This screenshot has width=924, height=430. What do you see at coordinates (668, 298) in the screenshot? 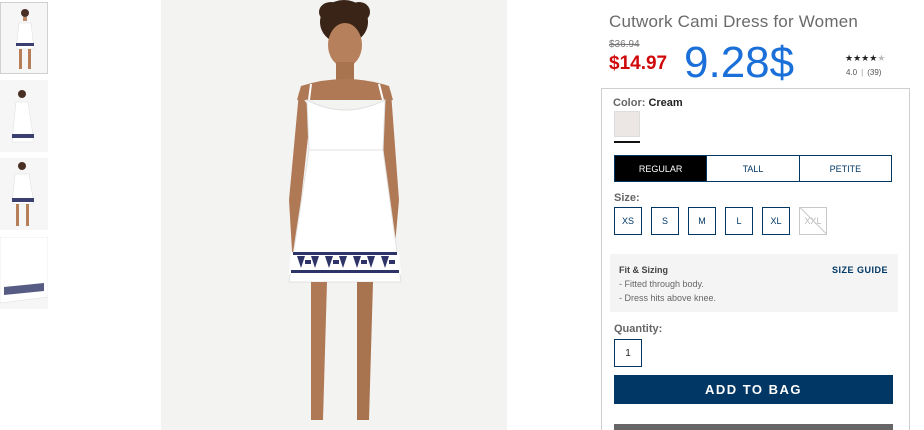
I see `fit-detail-line: - Dress hits above knee.` at bounding box center [668, 298].